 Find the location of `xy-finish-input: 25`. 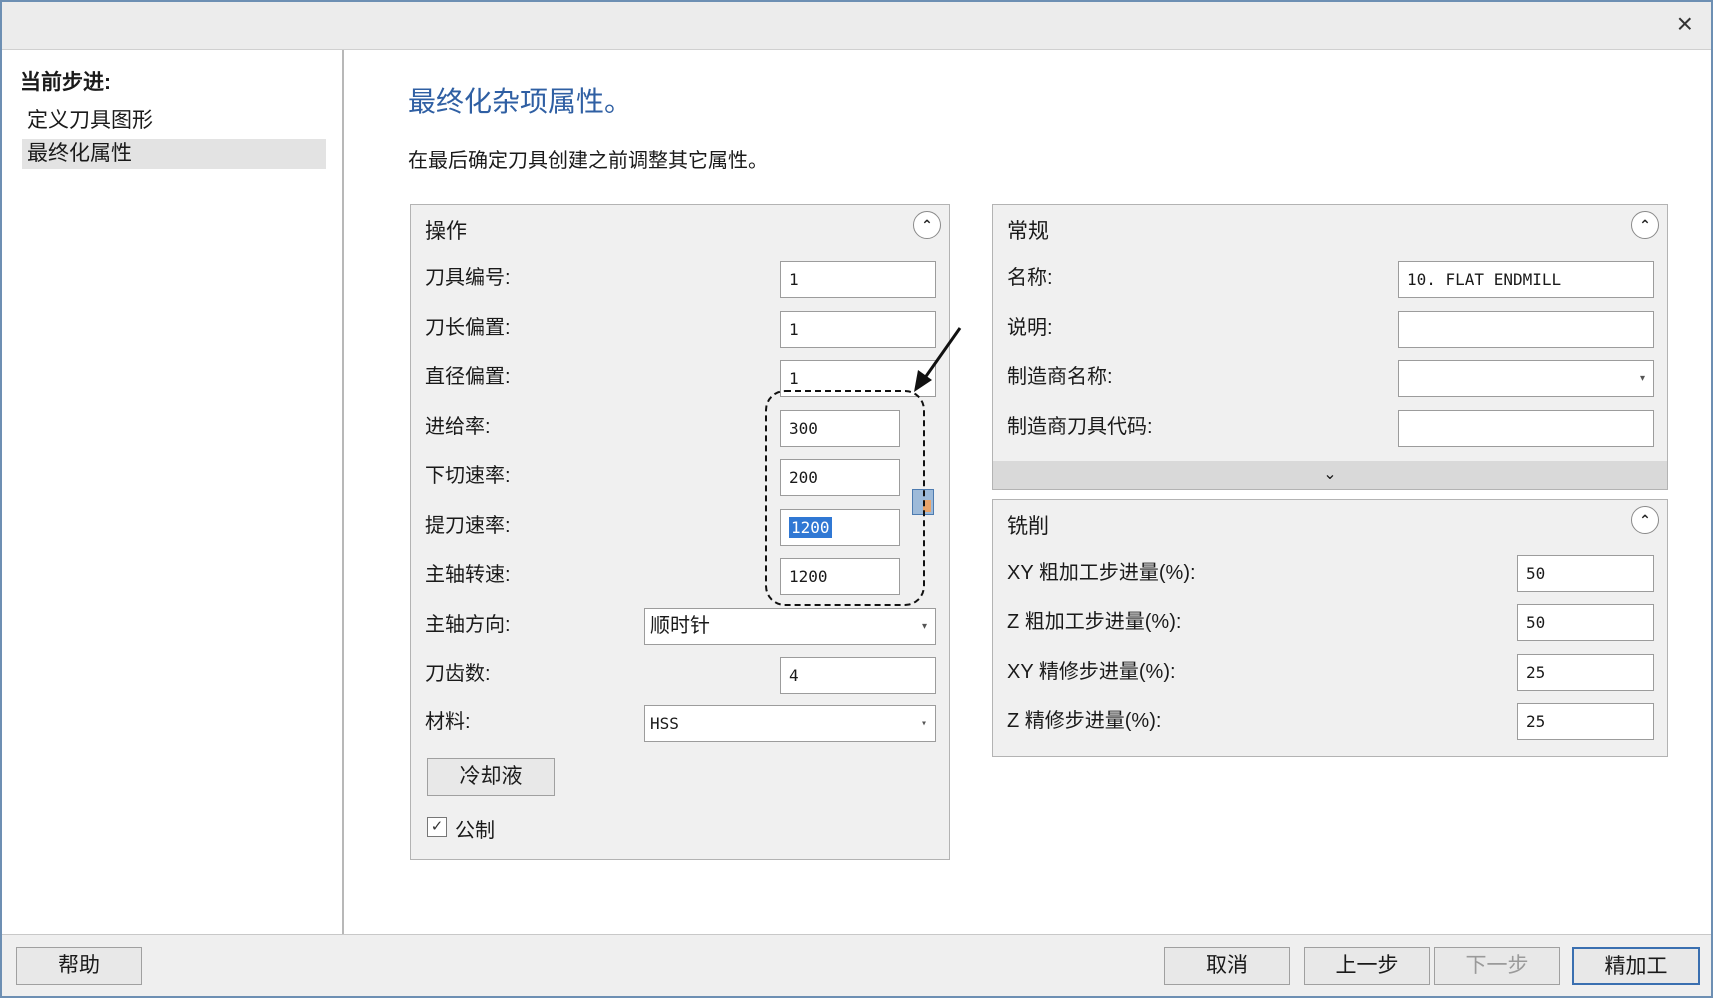

xy-finish-input: 25 is located at coordinates (1585, 672).